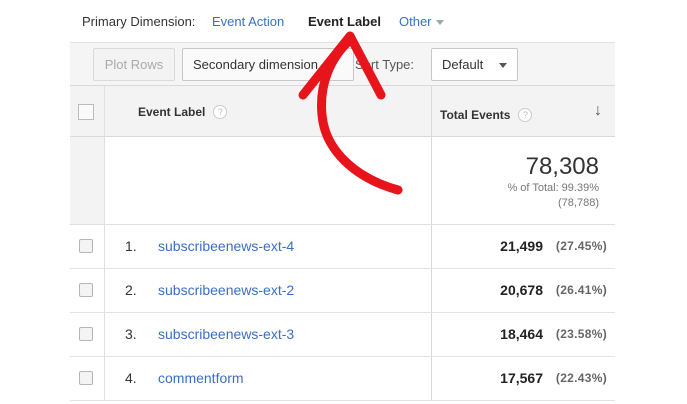 This screenshot has height=404, width=687. Describe the element at coordinates (201, 378) in the screenshot. I see `event-label-link: commentform` at that location.